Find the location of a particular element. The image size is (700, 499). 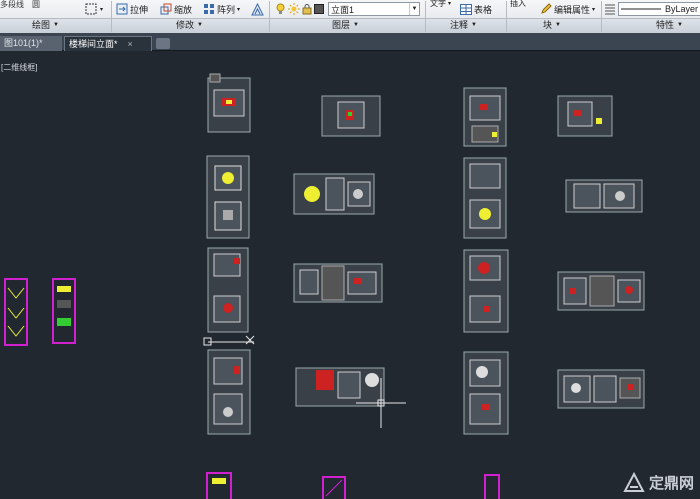

lock-icon is located at coordinates (307, 9).